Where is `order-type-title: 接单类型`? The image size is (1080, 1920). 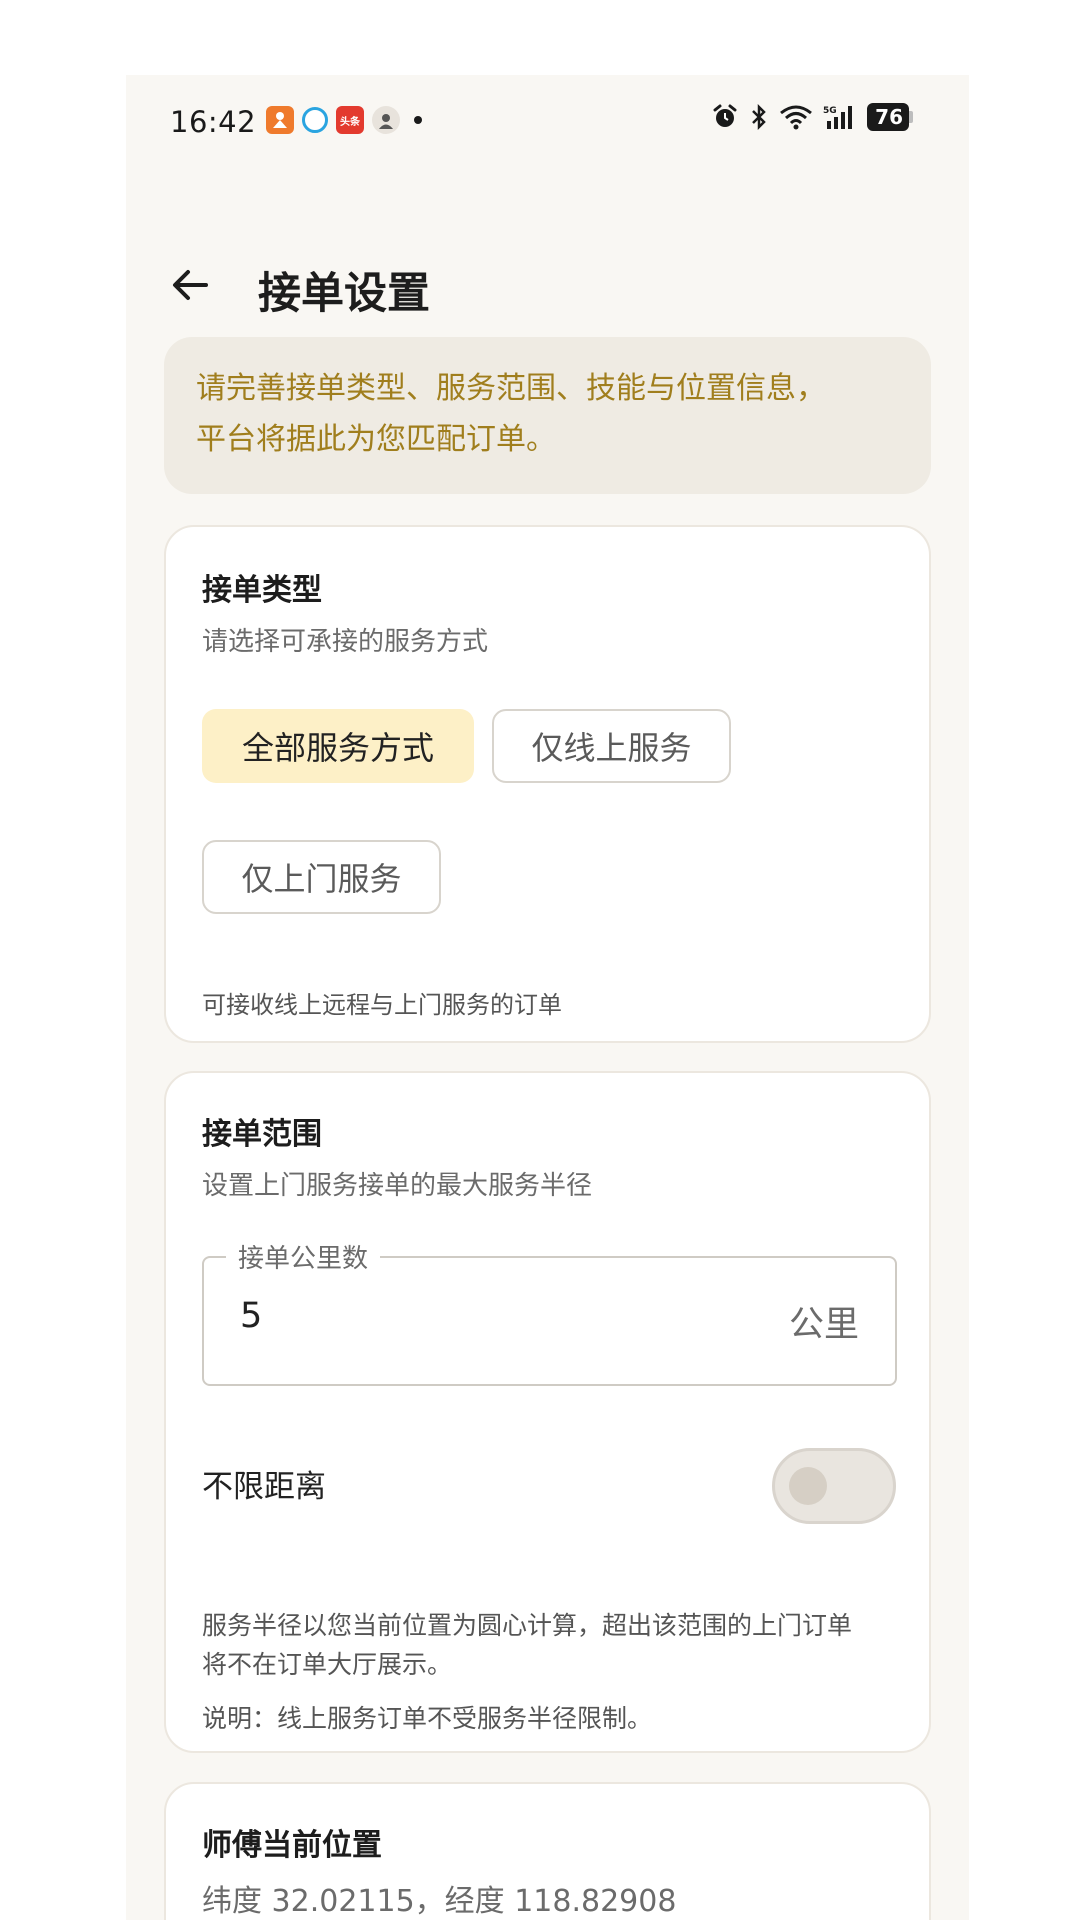 order-type-title: 接单类型 is located at coordinates (262, 590).